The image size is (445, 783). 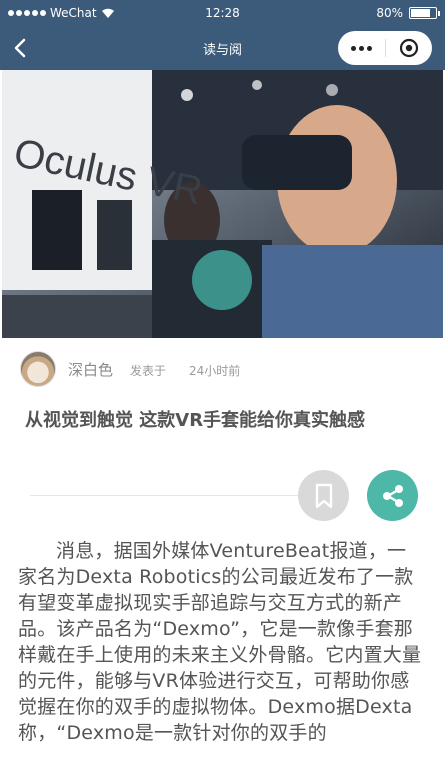 What do you see at coordinates (424, 13) in the screenshot?
I see `battery-icon` at bounding box center [424, 13].